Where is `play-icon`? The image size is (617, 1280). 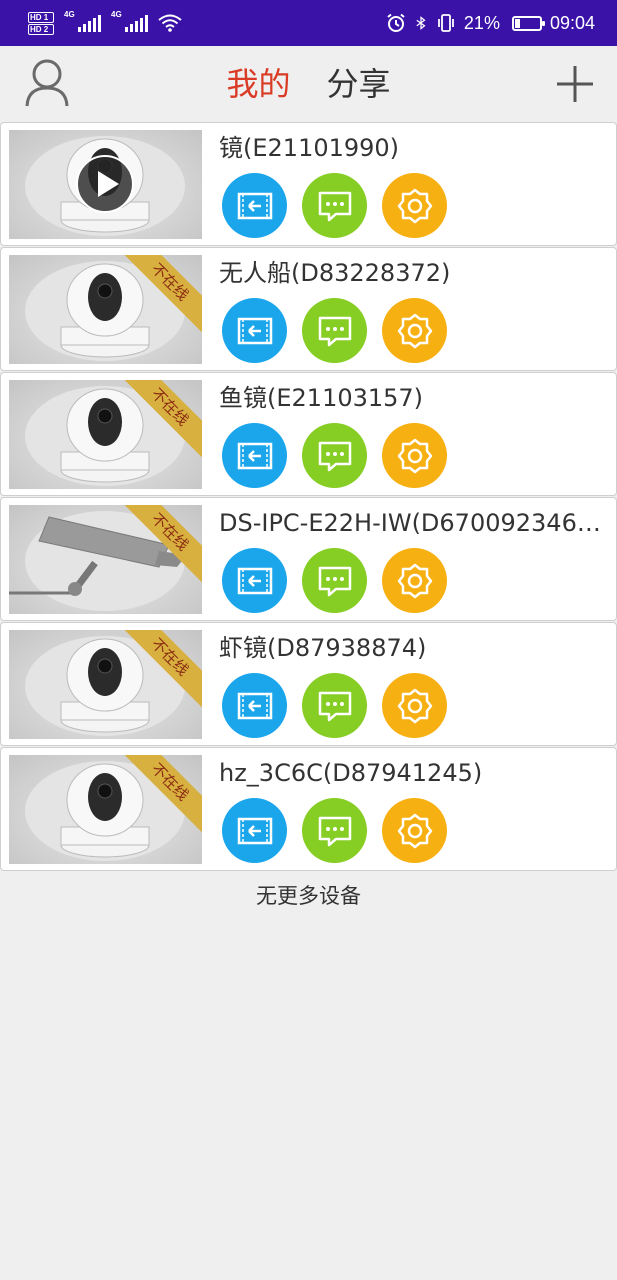 play-icon is located at coordinates (105, 184).